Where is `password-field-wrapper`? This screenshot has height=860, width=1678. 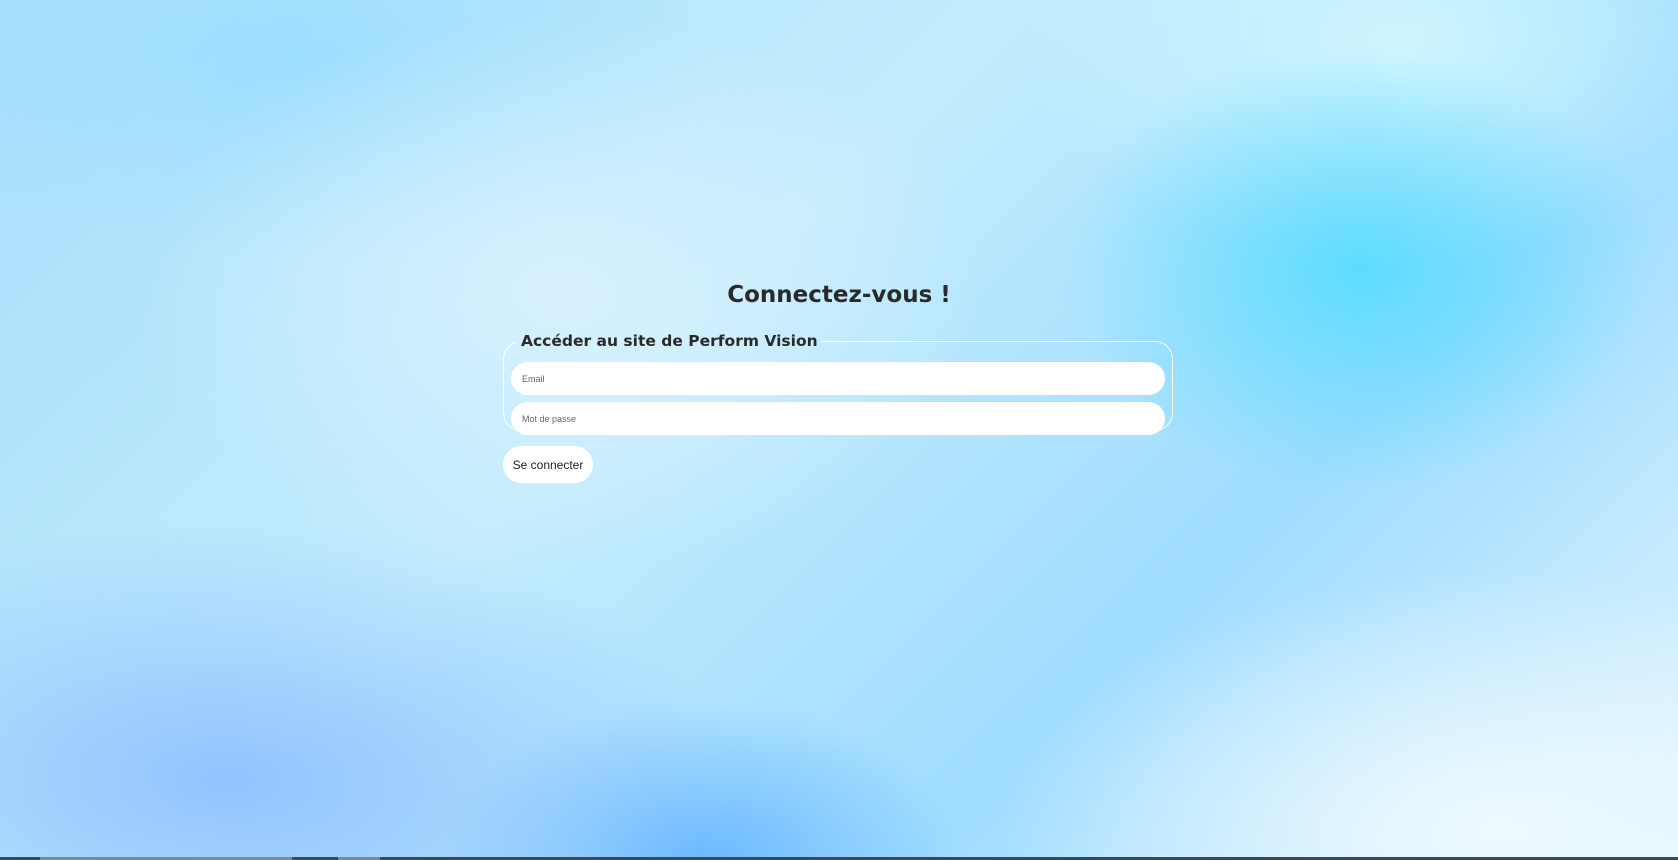
password-field-wrapper is located at coordinates (838, 418).